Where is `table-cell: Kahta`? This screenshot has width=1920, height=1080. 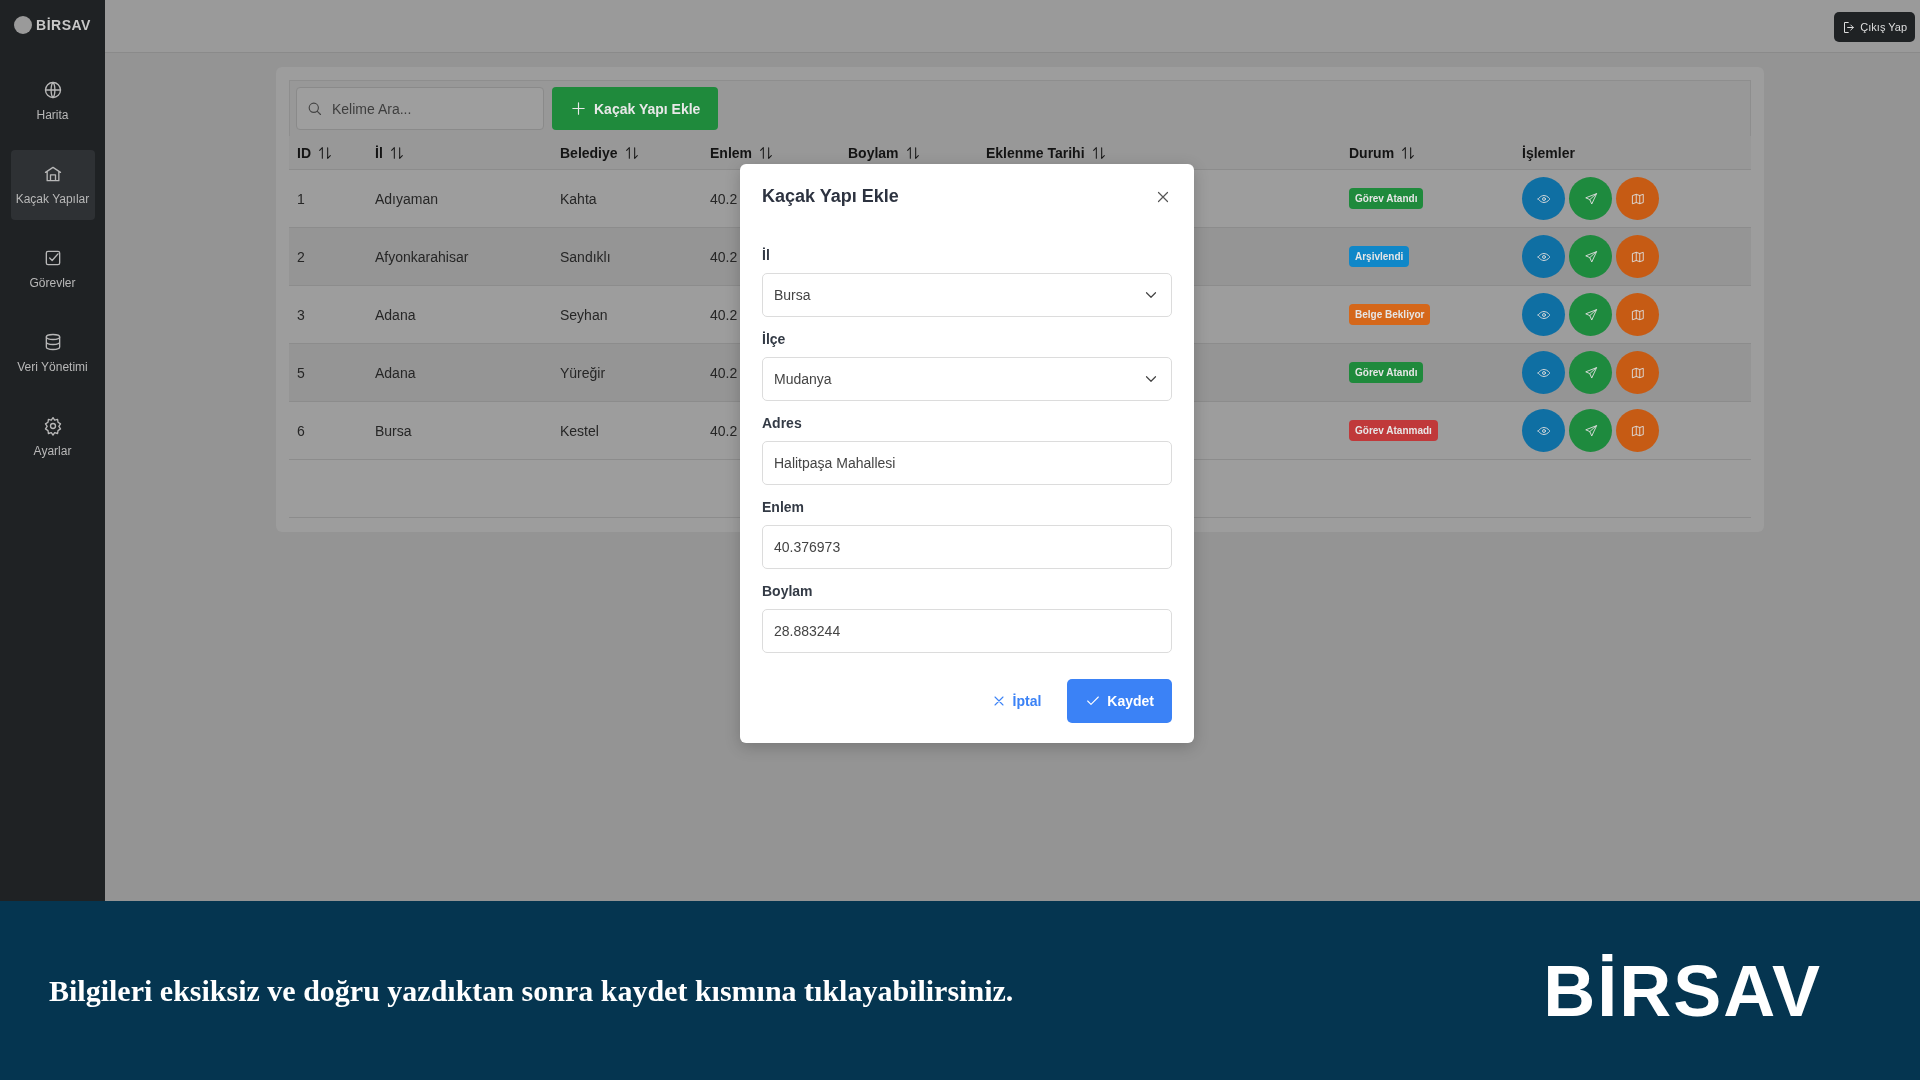 table-cell: Kahta is located at coordinates (578, 198).